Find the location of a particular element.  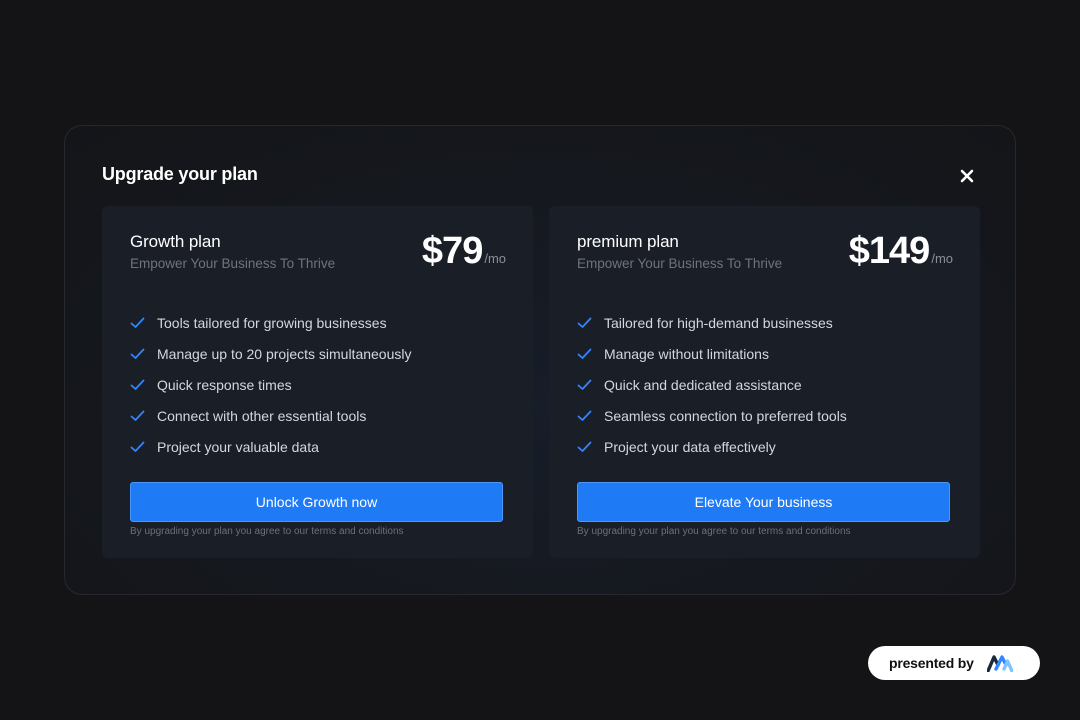

feature-item: Project your data effectively is located at coordinates (712, 446).